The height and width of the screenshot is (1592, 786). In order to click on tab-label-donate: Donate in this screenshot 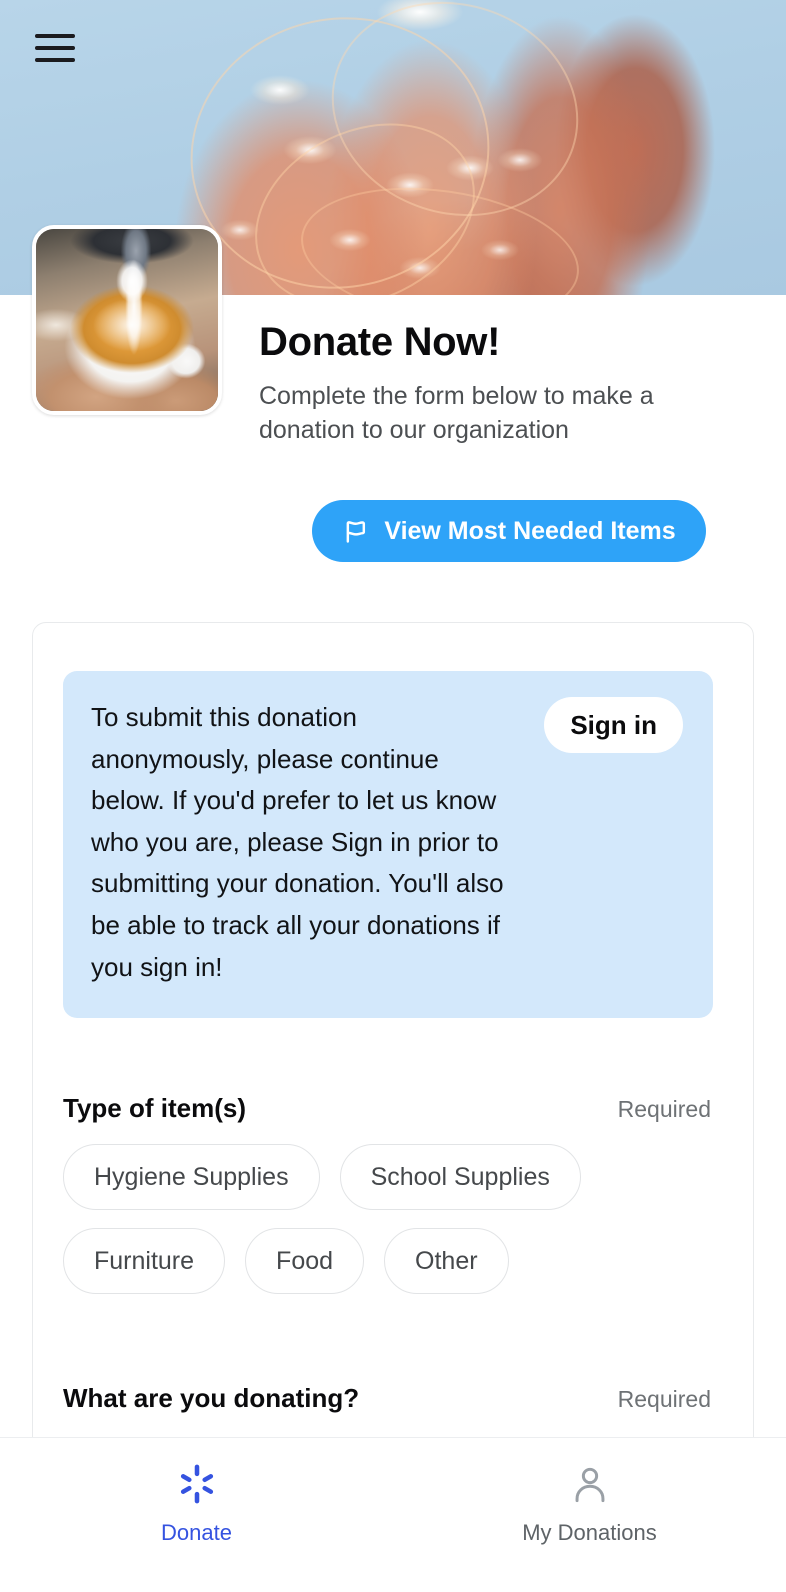, I will do `click(196, 1532)`.